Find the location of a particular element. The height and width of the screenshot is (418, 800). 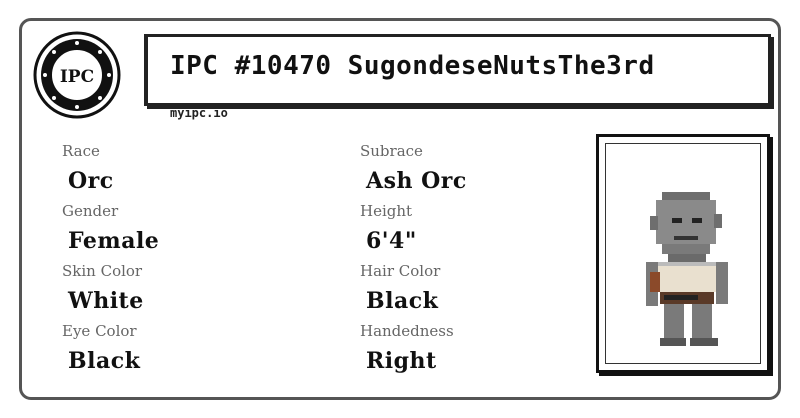

site-url: myipc.io is located at coordinates (199, 113).